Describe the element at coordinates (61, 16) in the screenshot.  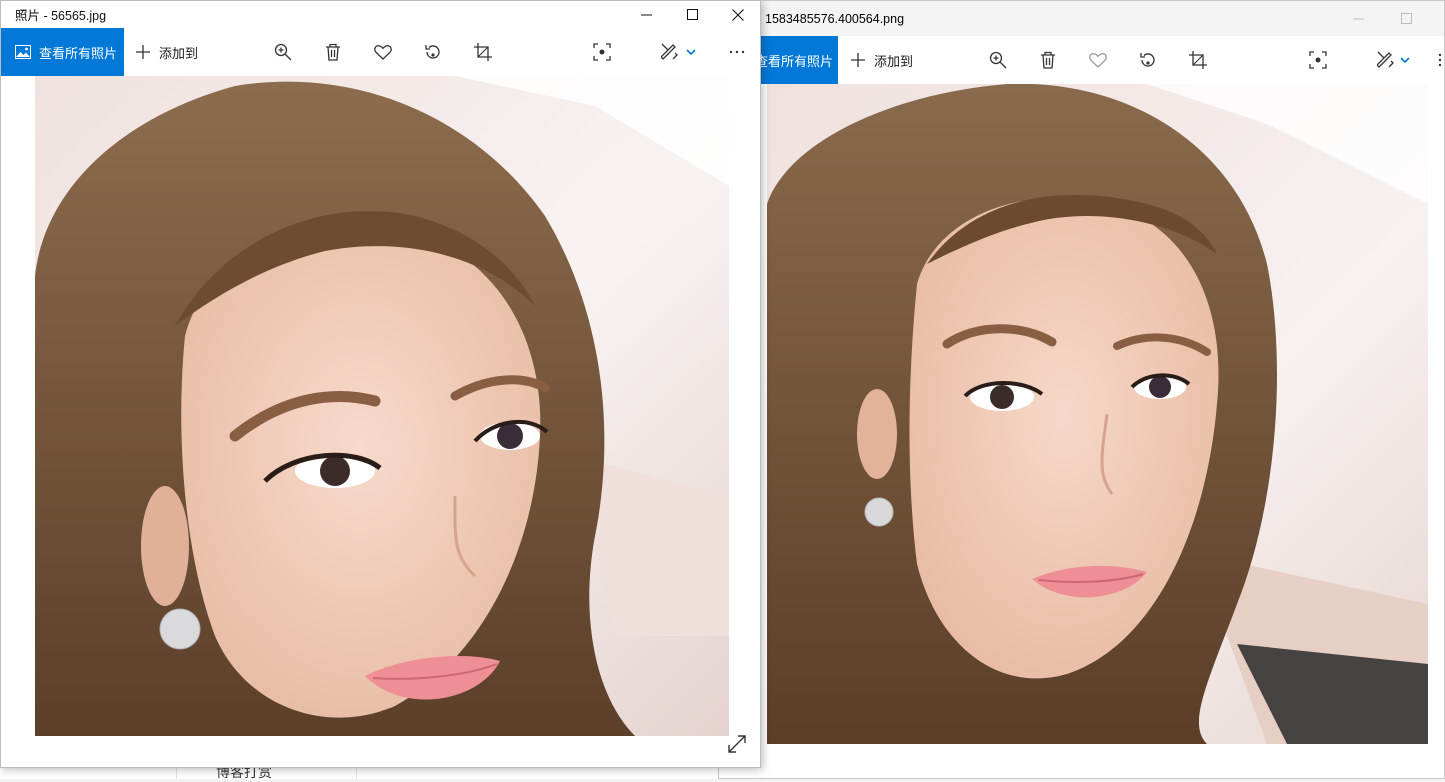
I see `window-title: 照片 - 56565.jpg` at that location.